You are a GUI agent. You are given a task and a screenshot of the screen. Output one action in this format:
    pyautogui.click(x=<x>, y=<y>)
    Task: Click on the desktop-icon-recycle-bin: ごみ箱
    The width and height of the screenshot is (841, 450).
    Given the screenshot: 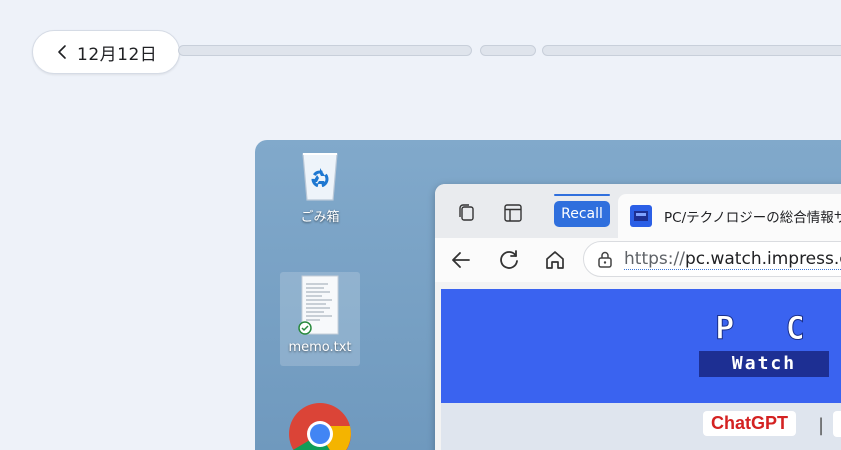 What is the action you would take?
    pyautogui.click(x=320, y=186)
    